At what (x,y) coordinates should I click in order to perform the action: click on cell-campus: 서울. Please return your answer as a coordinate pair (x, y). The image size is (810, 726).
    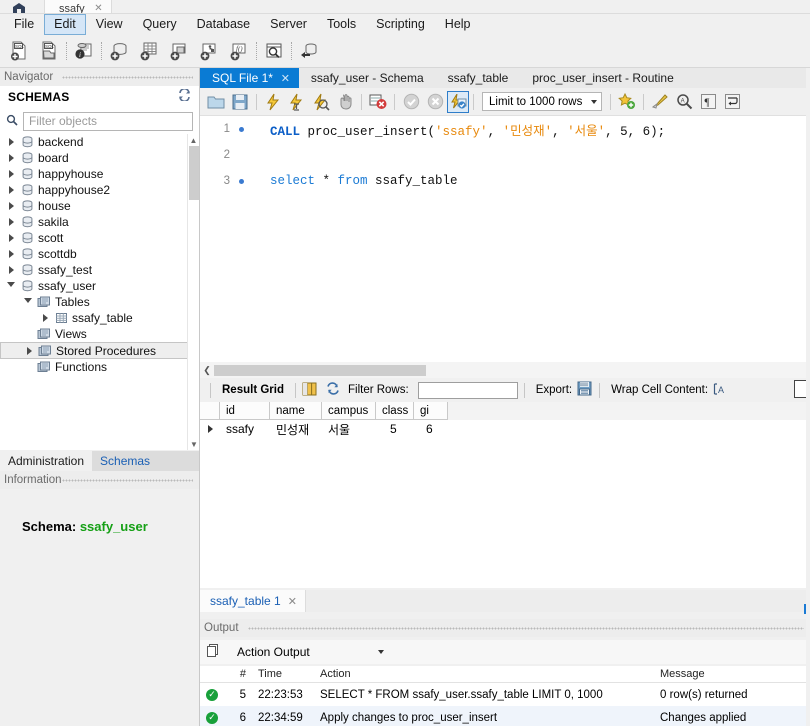
    Looking at the image, I should click on (349, 429).